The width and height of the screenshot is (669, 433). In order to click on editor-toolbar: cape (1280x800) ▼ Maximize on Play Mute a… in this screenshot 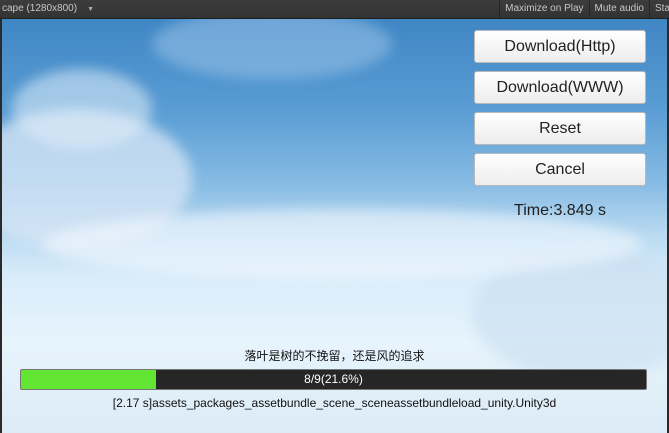, I will do `click(334, 9)`.